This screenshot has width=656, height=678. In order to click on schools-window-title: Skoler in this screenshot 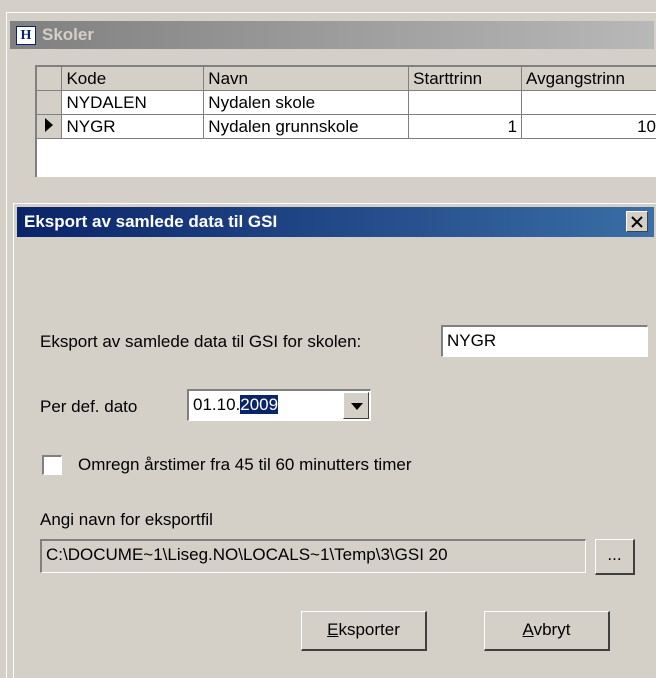, I will do `click(68, 34)`.